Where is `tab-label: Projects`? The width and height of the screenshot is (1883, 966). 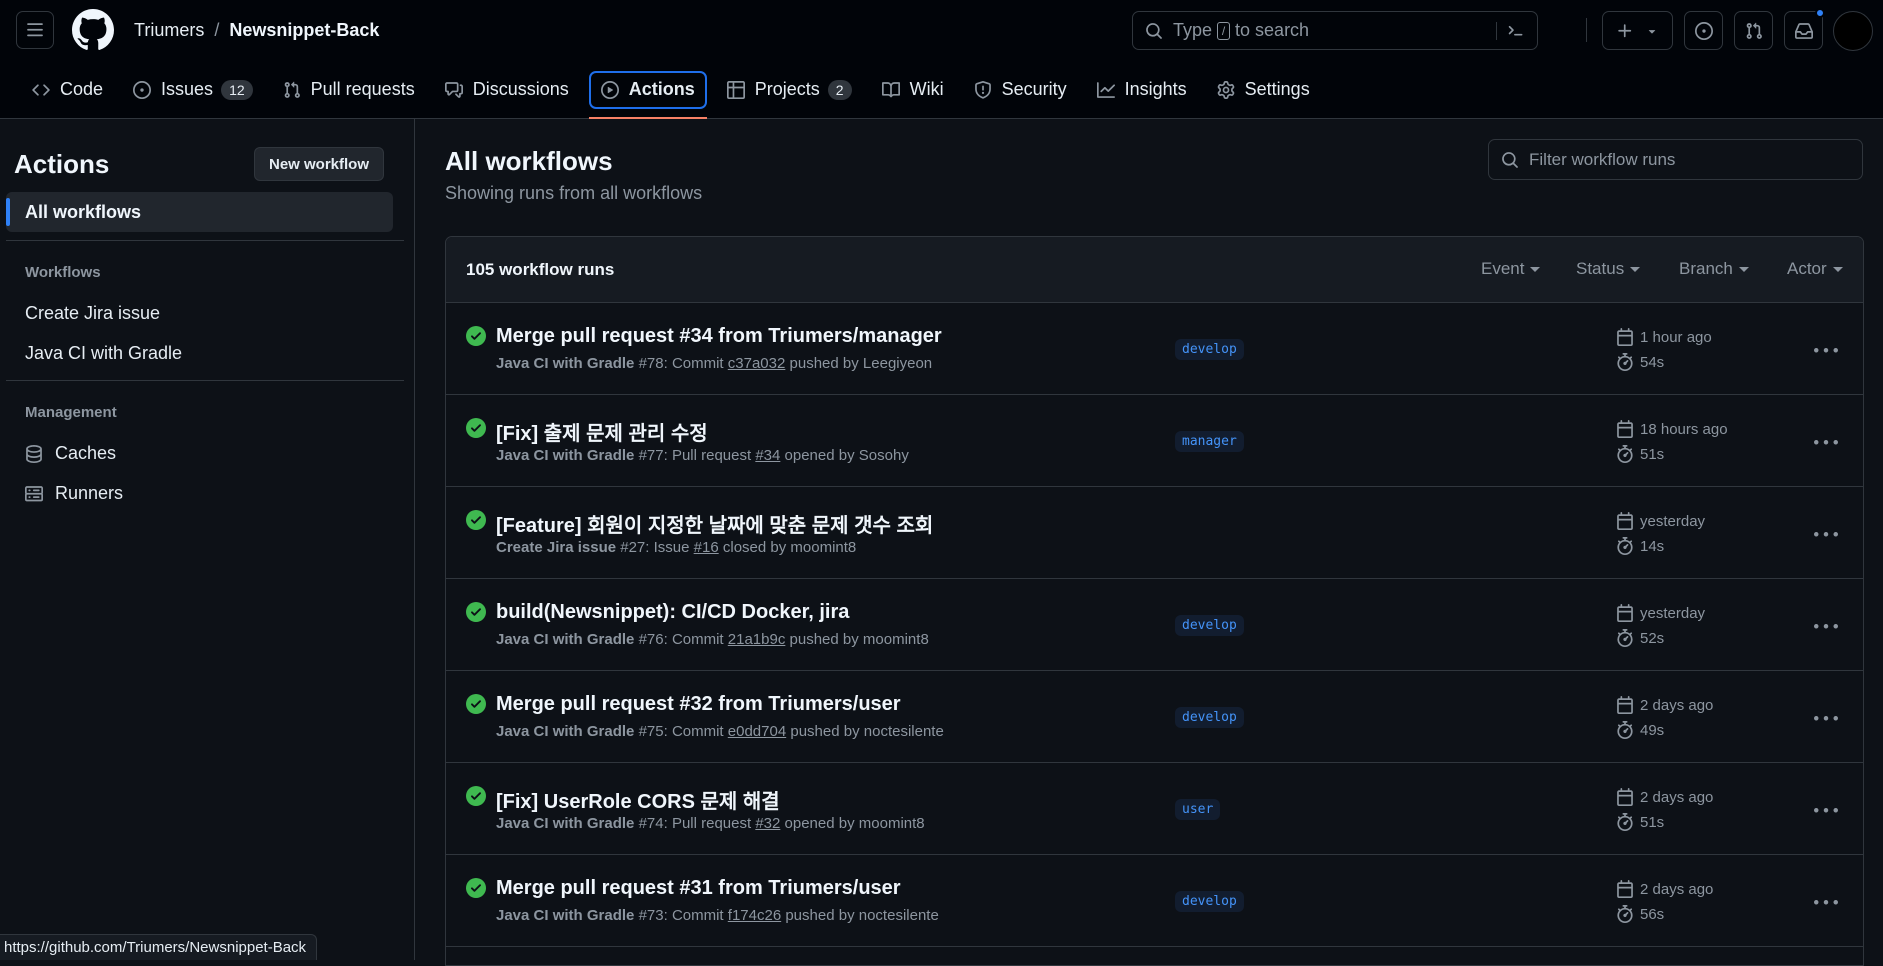
tab-label: Projects is located at coordinates (787, 89).